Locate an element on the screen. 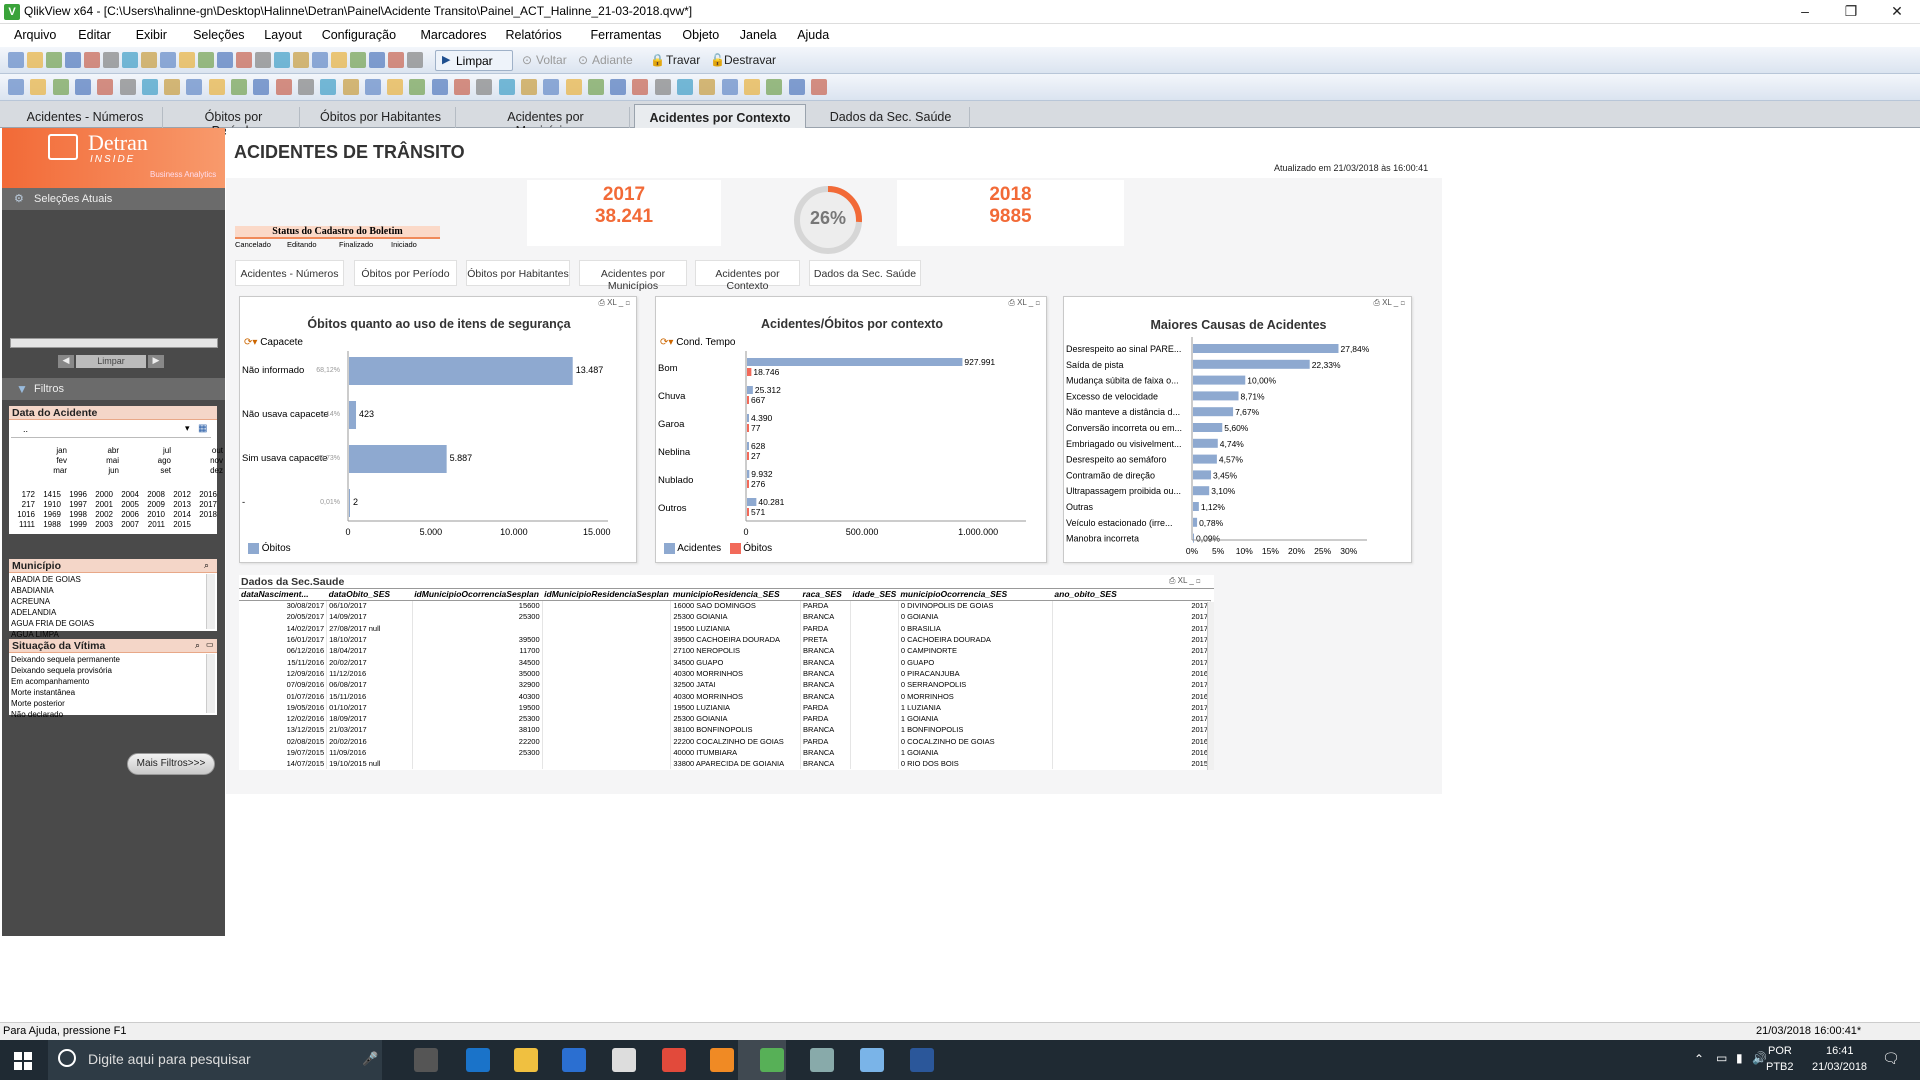  clock-date: 21/03/2018 is located at coordinates (1839, 1067).